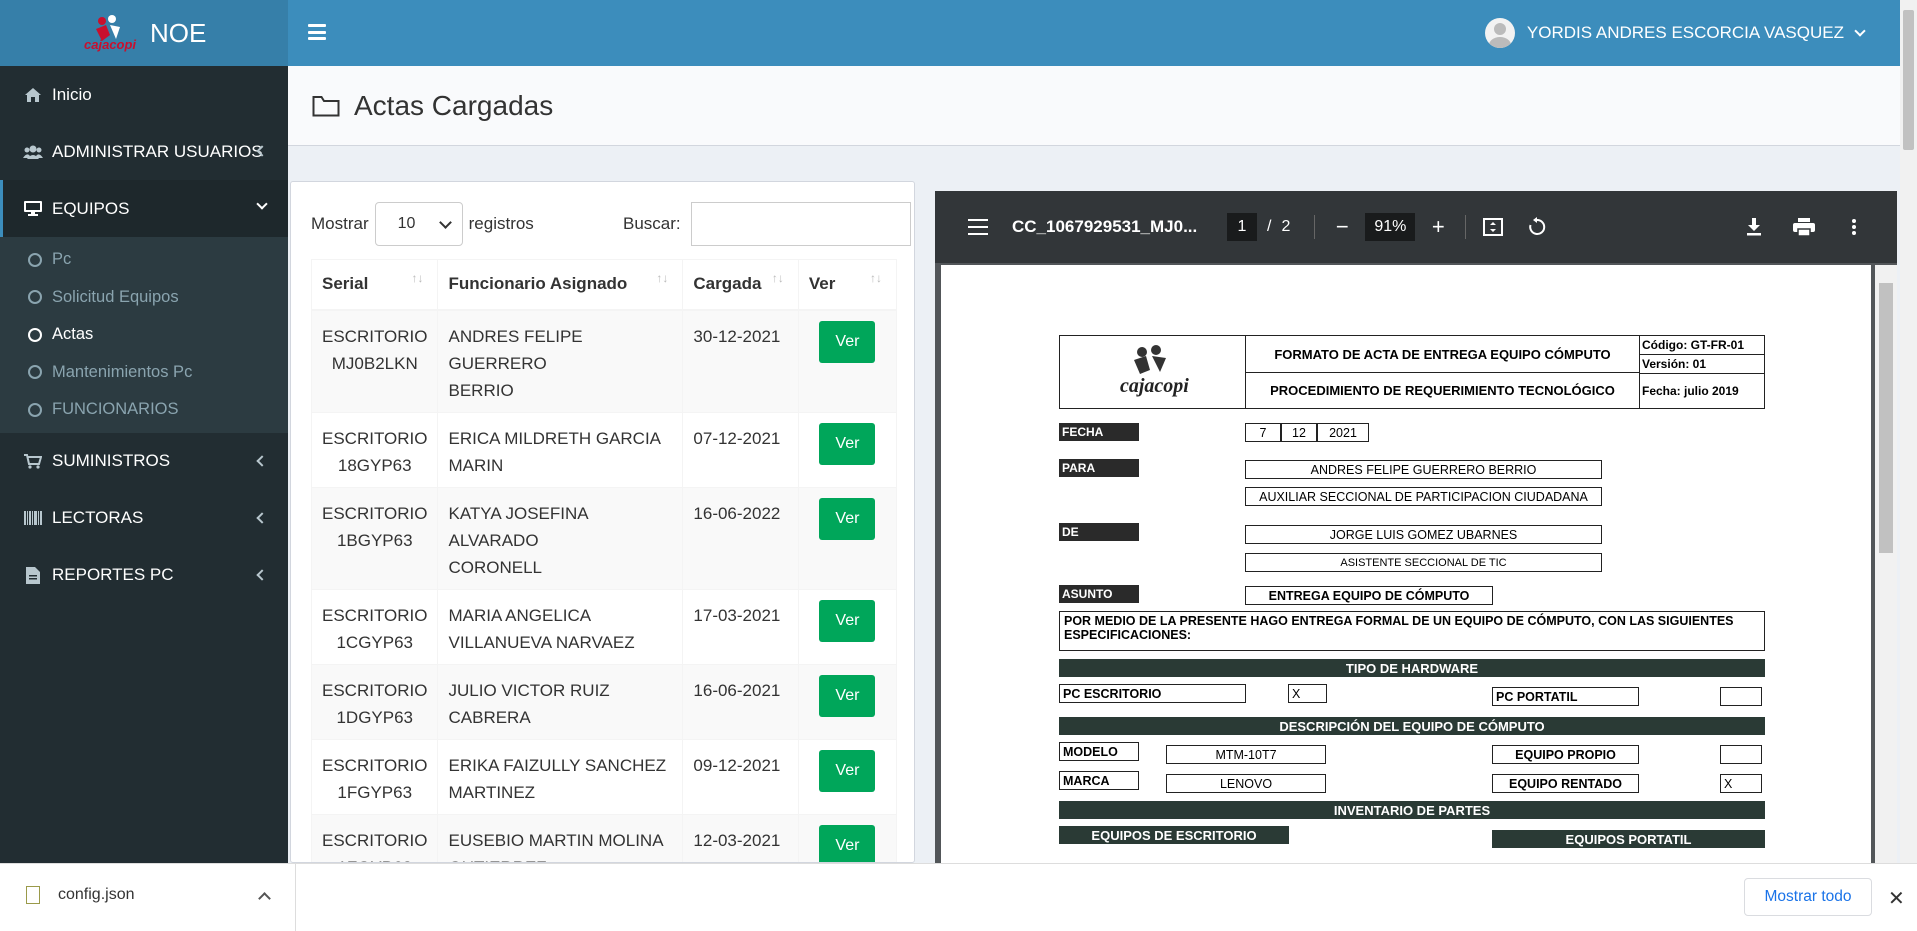 This screenshot has height=931, width=1917. I want to click on cell-serial: ESCRITORIO1FGYP63, so click(374, 776).